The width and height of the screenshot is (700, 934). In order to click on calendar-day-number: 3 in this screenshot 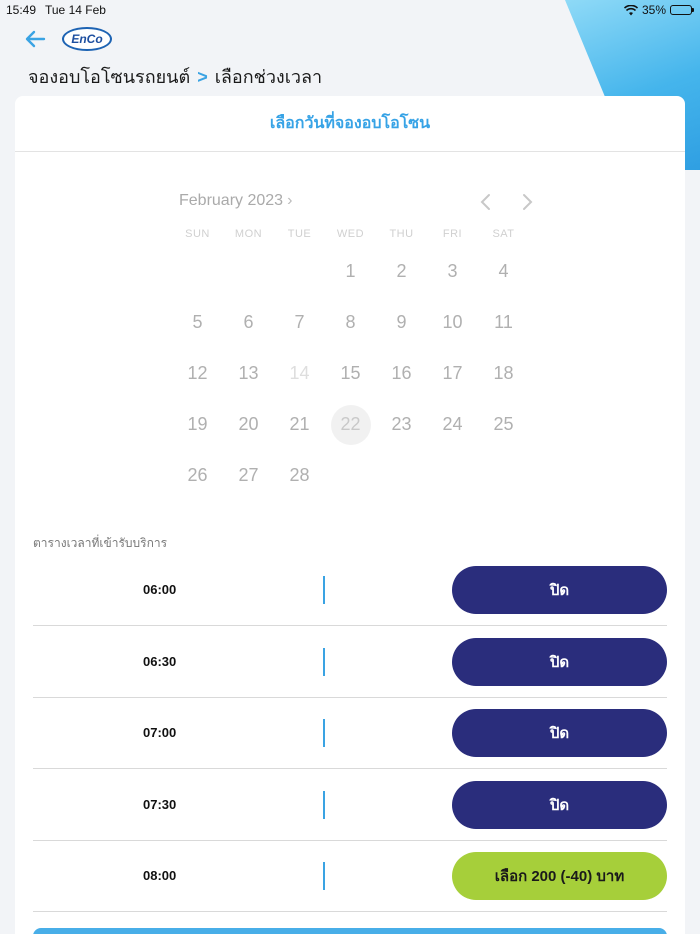, I will do `click(452, 271)`.